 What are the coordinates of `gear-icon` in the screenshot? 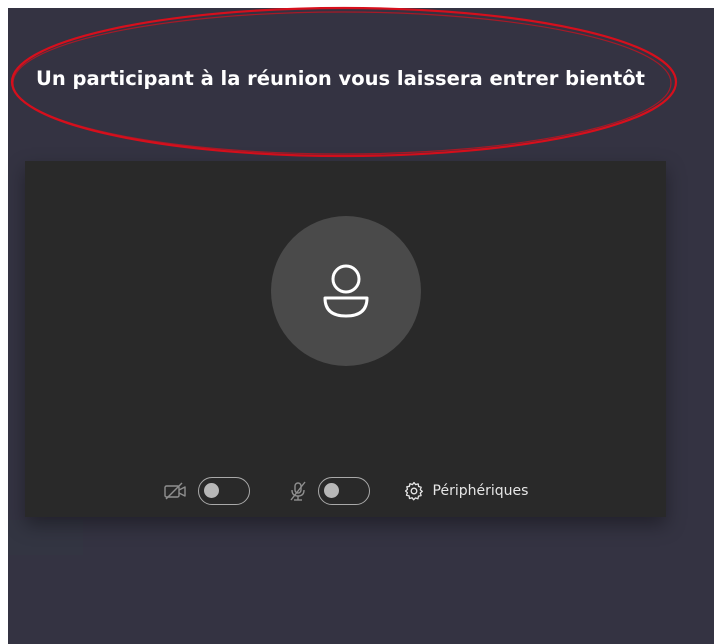 It's located at (413, 491).